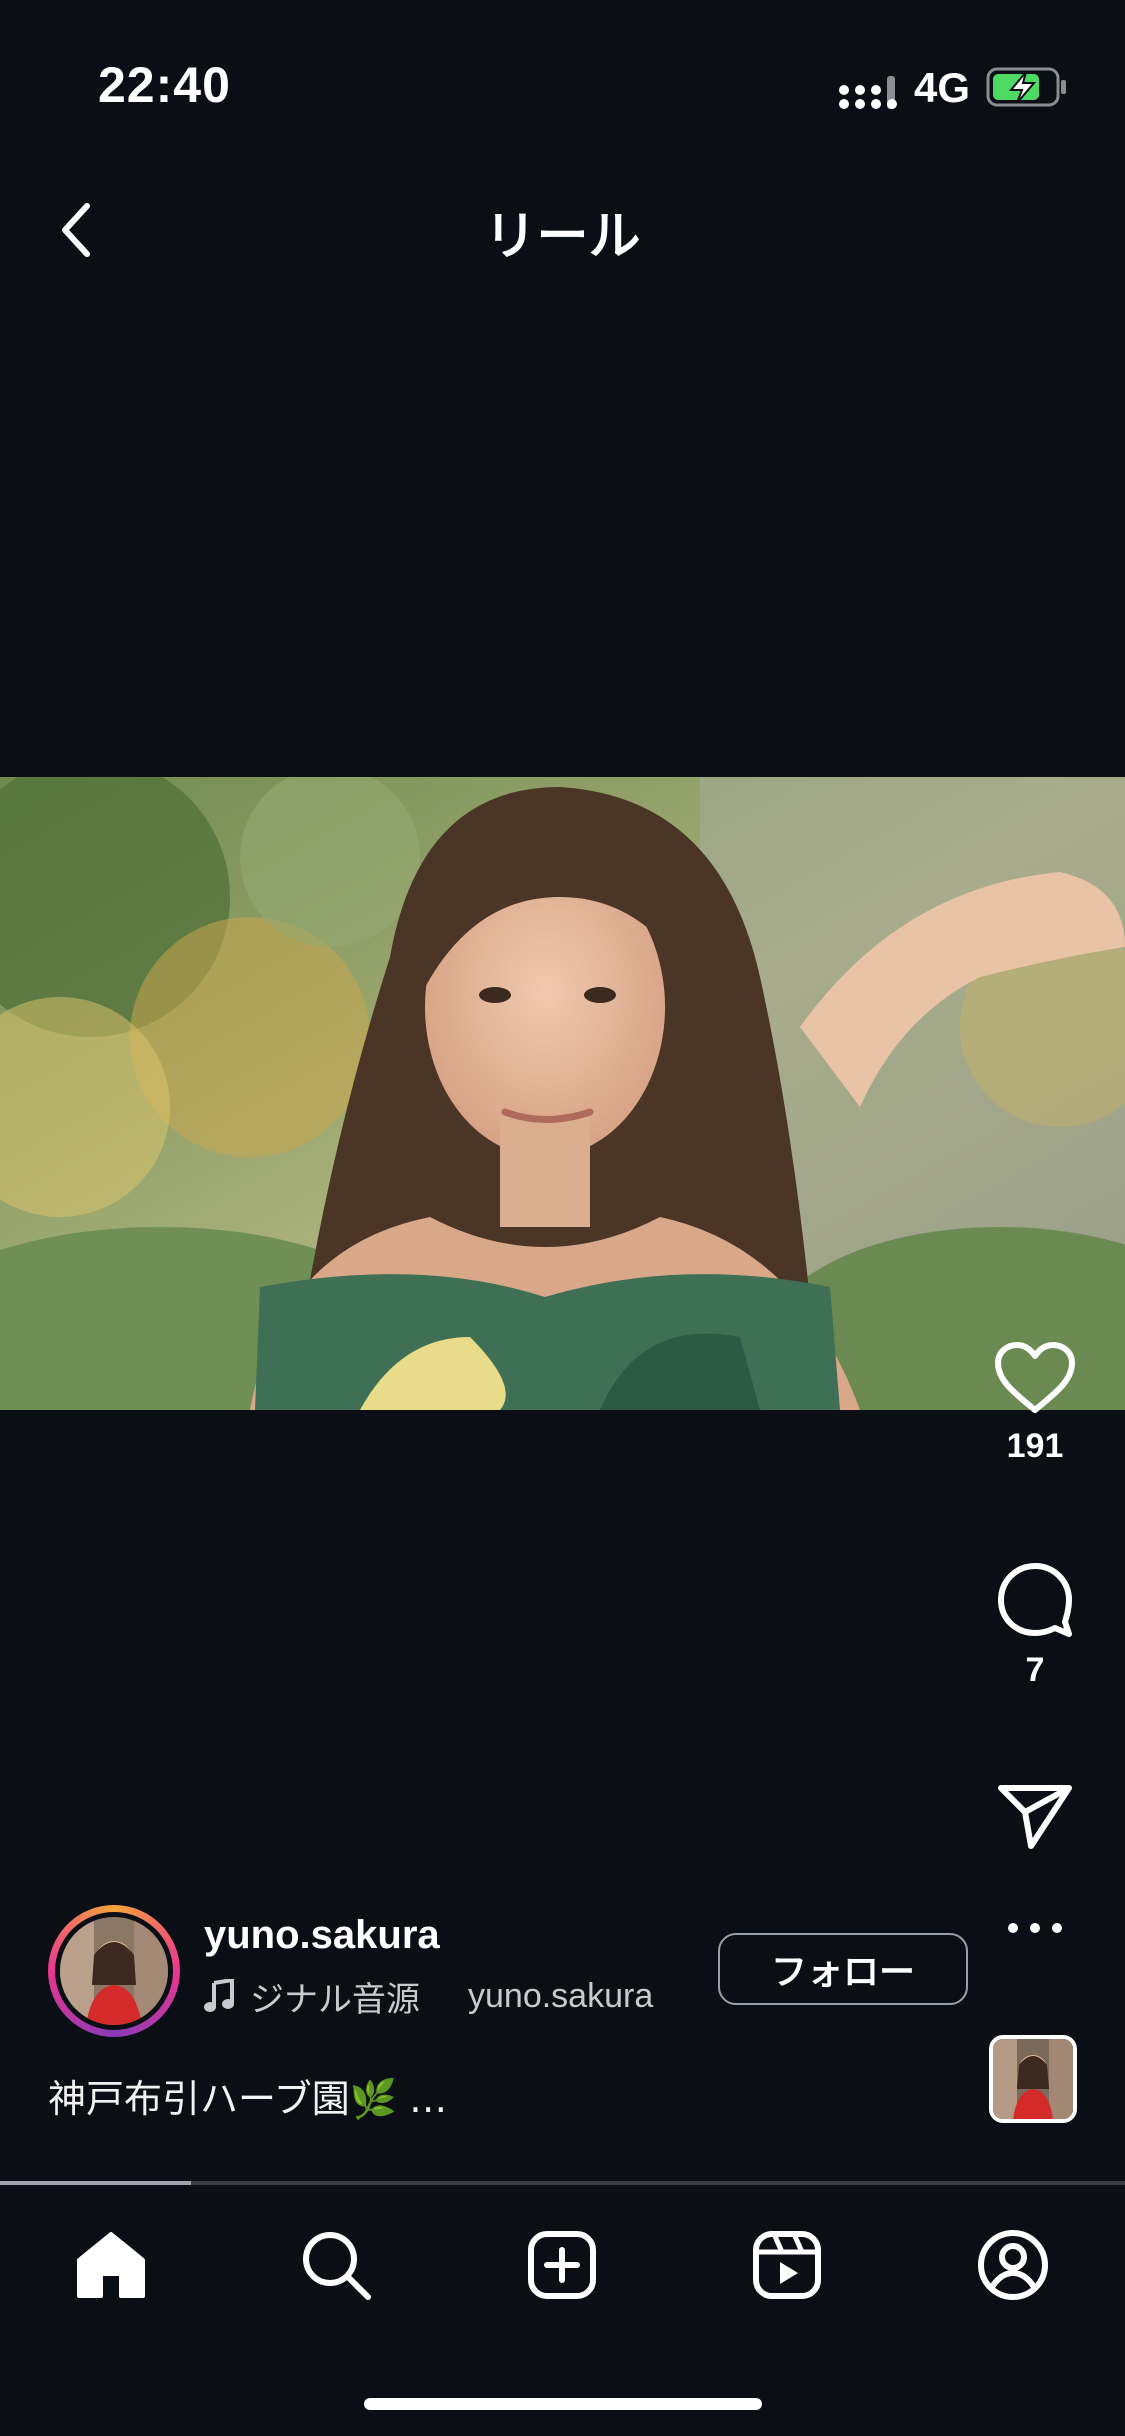 This screenshot has width=1125, height=2436. I want to click on search-icon, so click(337, 2266).